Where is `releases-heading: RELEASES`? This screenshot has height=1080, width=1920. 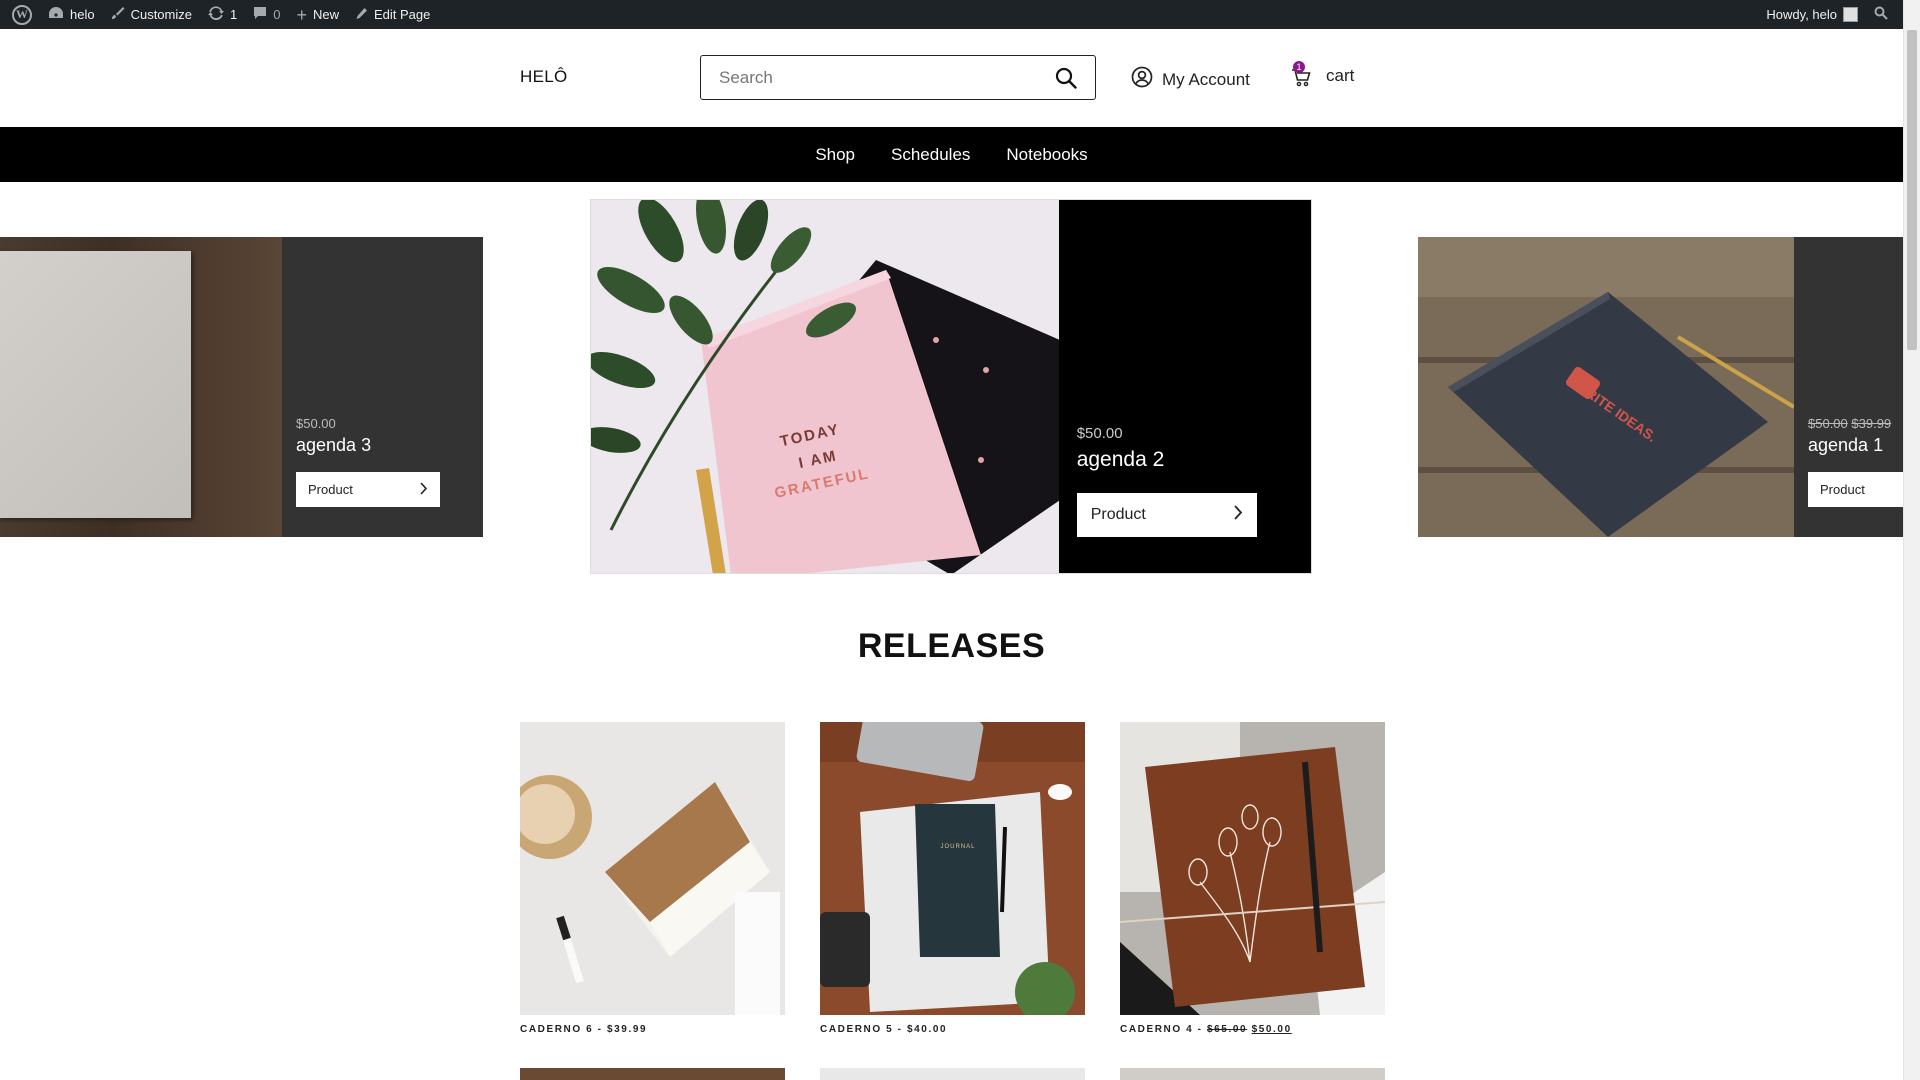
releases-heading: RELEASES is located at coordinates (951, 646).